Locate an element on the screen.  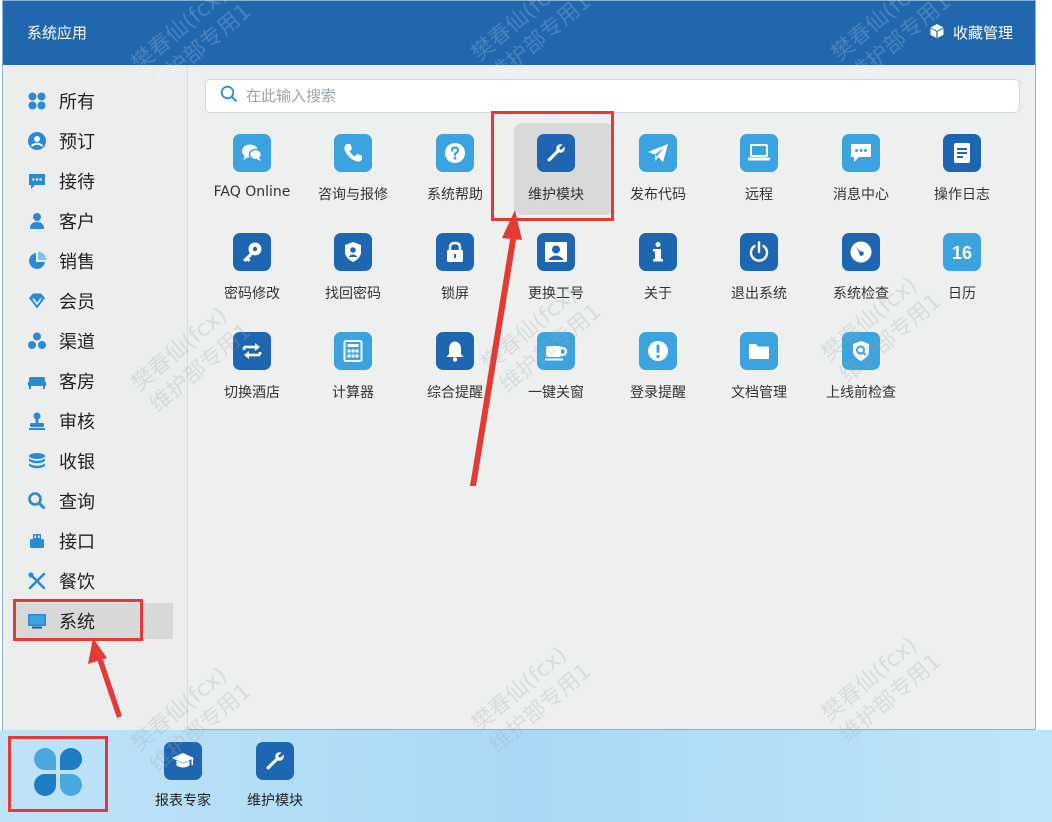
info-icon is located at coordinates (658, 252).